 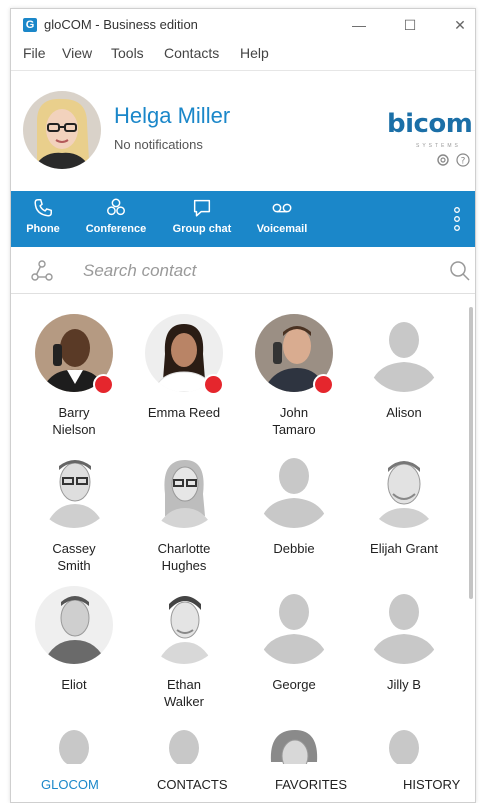 I want to click on contact-card: Jilly B, so click(x=404, y=641).